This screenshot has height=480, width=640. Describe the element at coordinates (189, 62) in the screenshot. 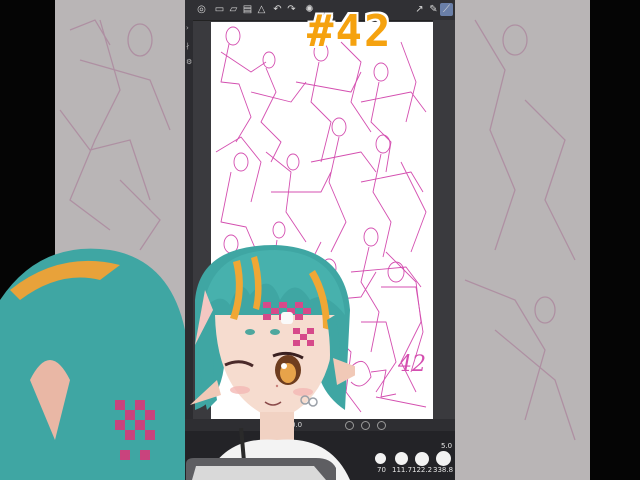

I see `tool-strip-gear-icon: ⚙` at that location.